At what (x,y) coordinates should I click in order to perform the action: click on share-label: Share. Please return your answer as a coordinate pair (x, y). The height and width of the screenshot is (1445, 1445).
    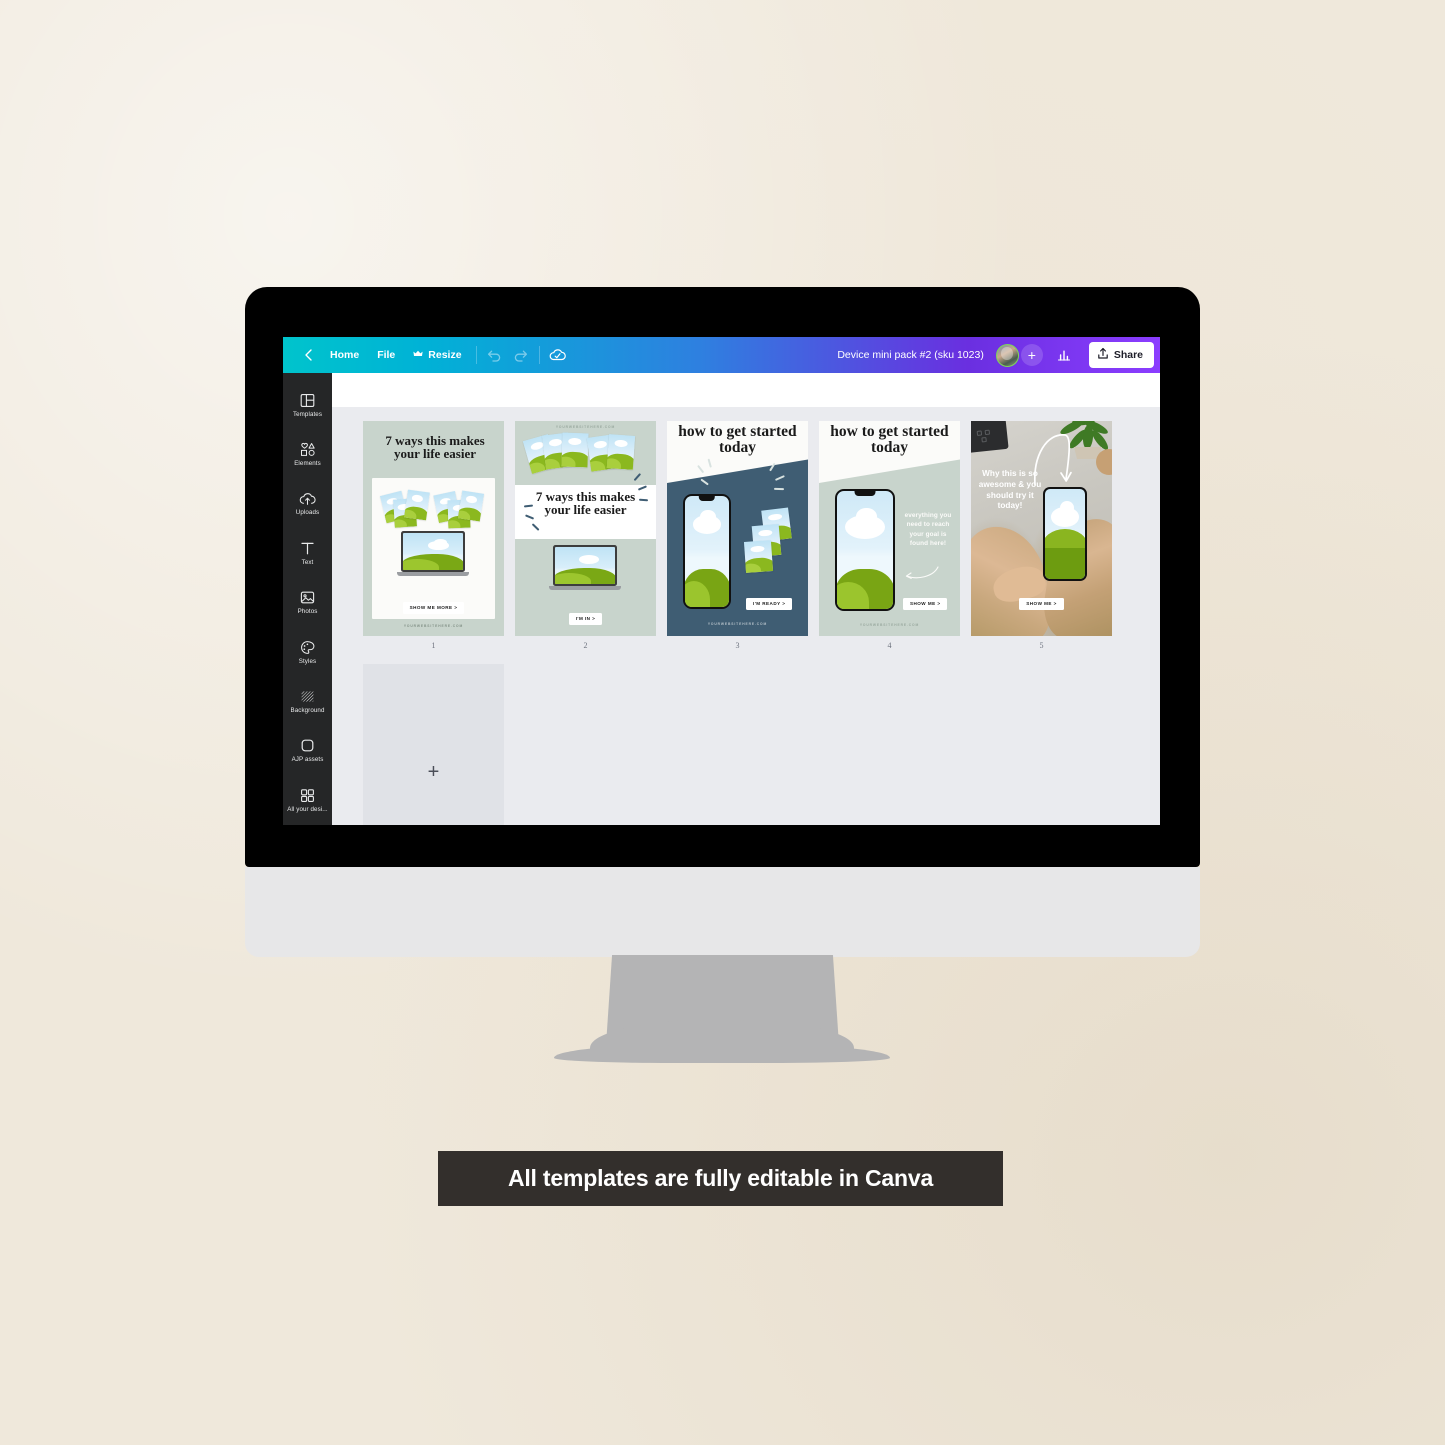
    Looking at the image, I should click on (1128, 355).